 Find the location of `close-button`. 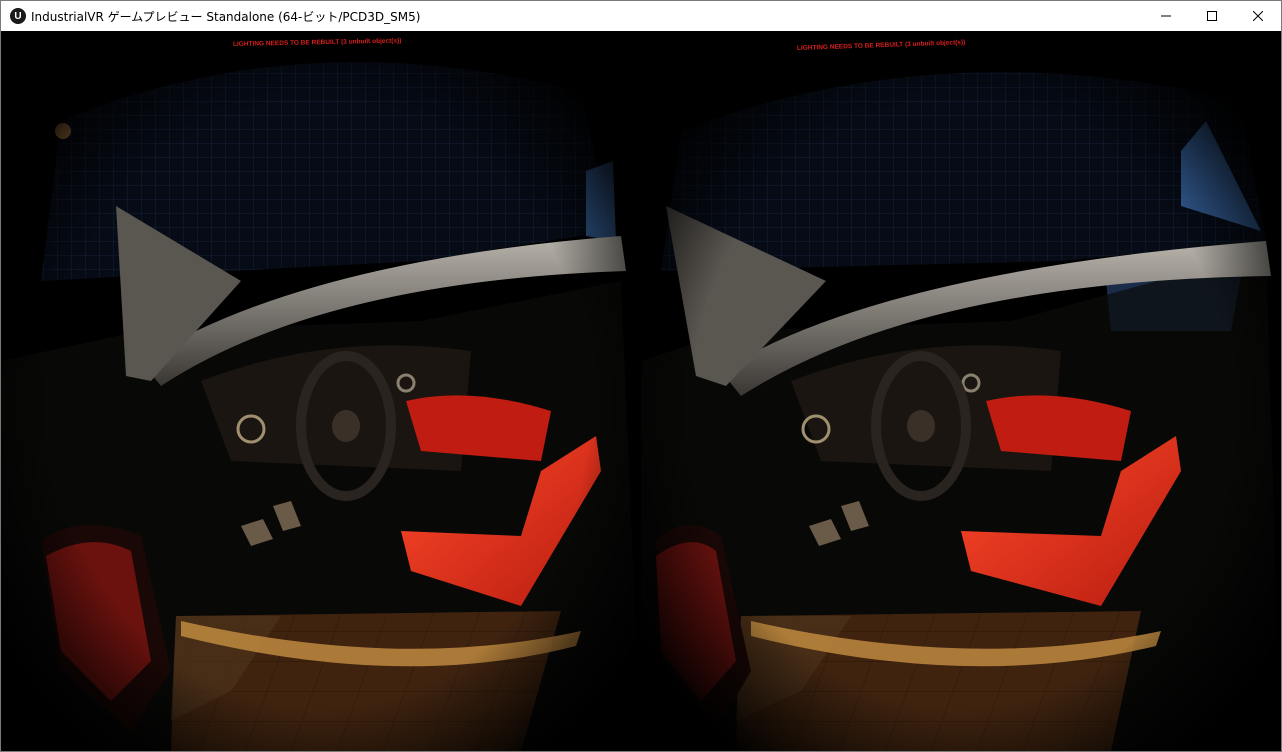

close-button is located at coordinates (1258, 16).